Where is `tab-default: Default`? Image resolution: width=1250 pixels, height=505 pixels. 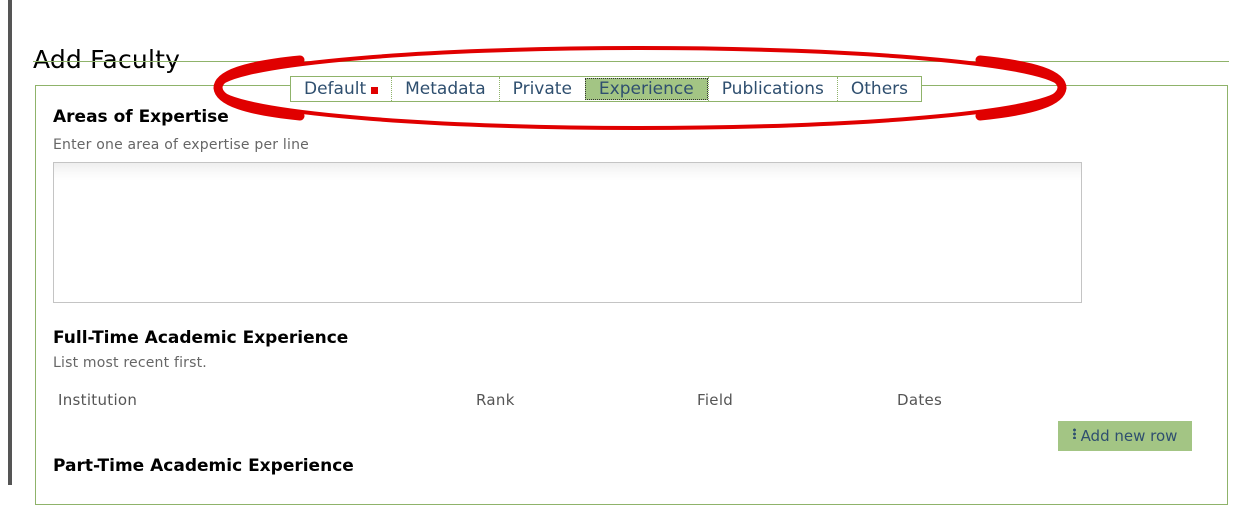 tab-default: Default is located at coordinates (341, 89).